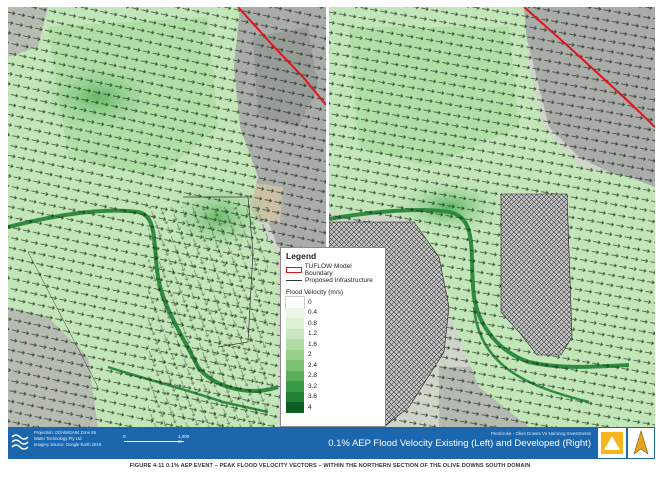  What do you see at coordinates (328, 269) in the screenshot?
I see `legend-label-boundary: TUFLOW Model Boundary` at bounding box center [328, 269].